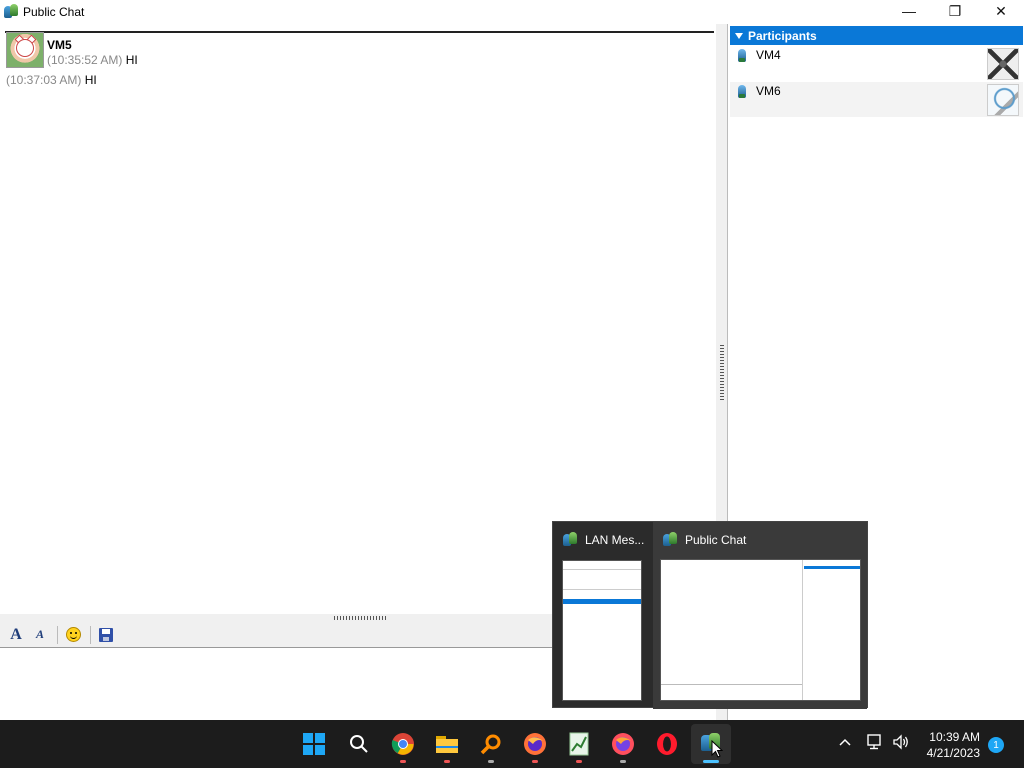 The image size is (1024, 768). What do you see at coordinates (996, 745) in the screenshot?
I see `notification-badge: 1` at bounding box center [996, 745].